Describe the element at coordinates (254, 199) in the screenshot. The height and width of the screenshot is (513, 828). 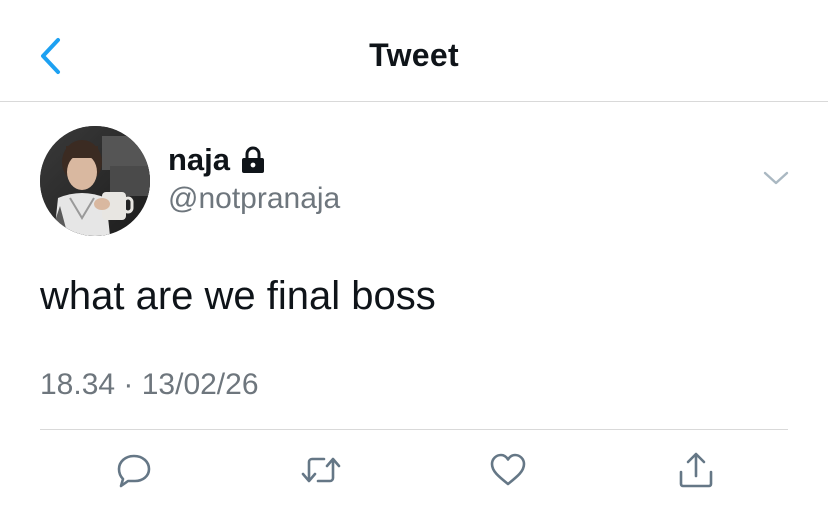
I see `author-handle: @notpranaja` at that location.